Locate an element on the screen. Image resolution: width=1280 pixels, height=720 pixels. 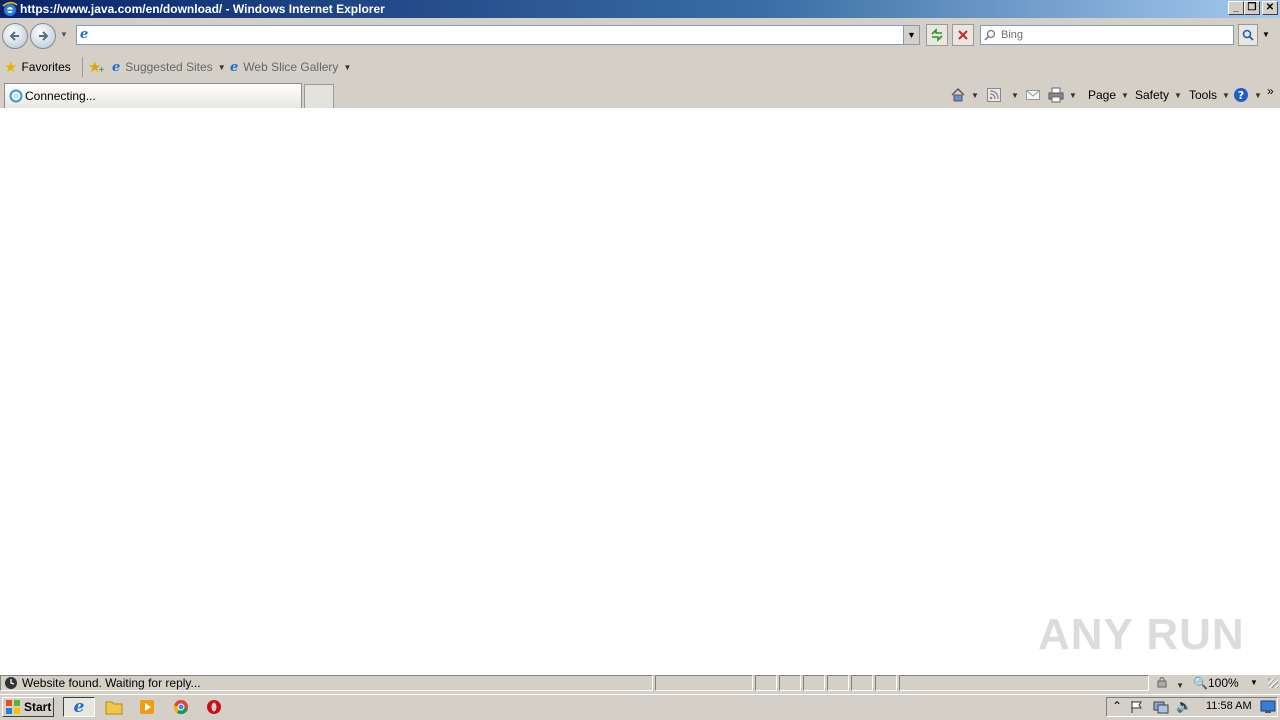
page-favicon-icon: e is located at coordinates (84, 34).